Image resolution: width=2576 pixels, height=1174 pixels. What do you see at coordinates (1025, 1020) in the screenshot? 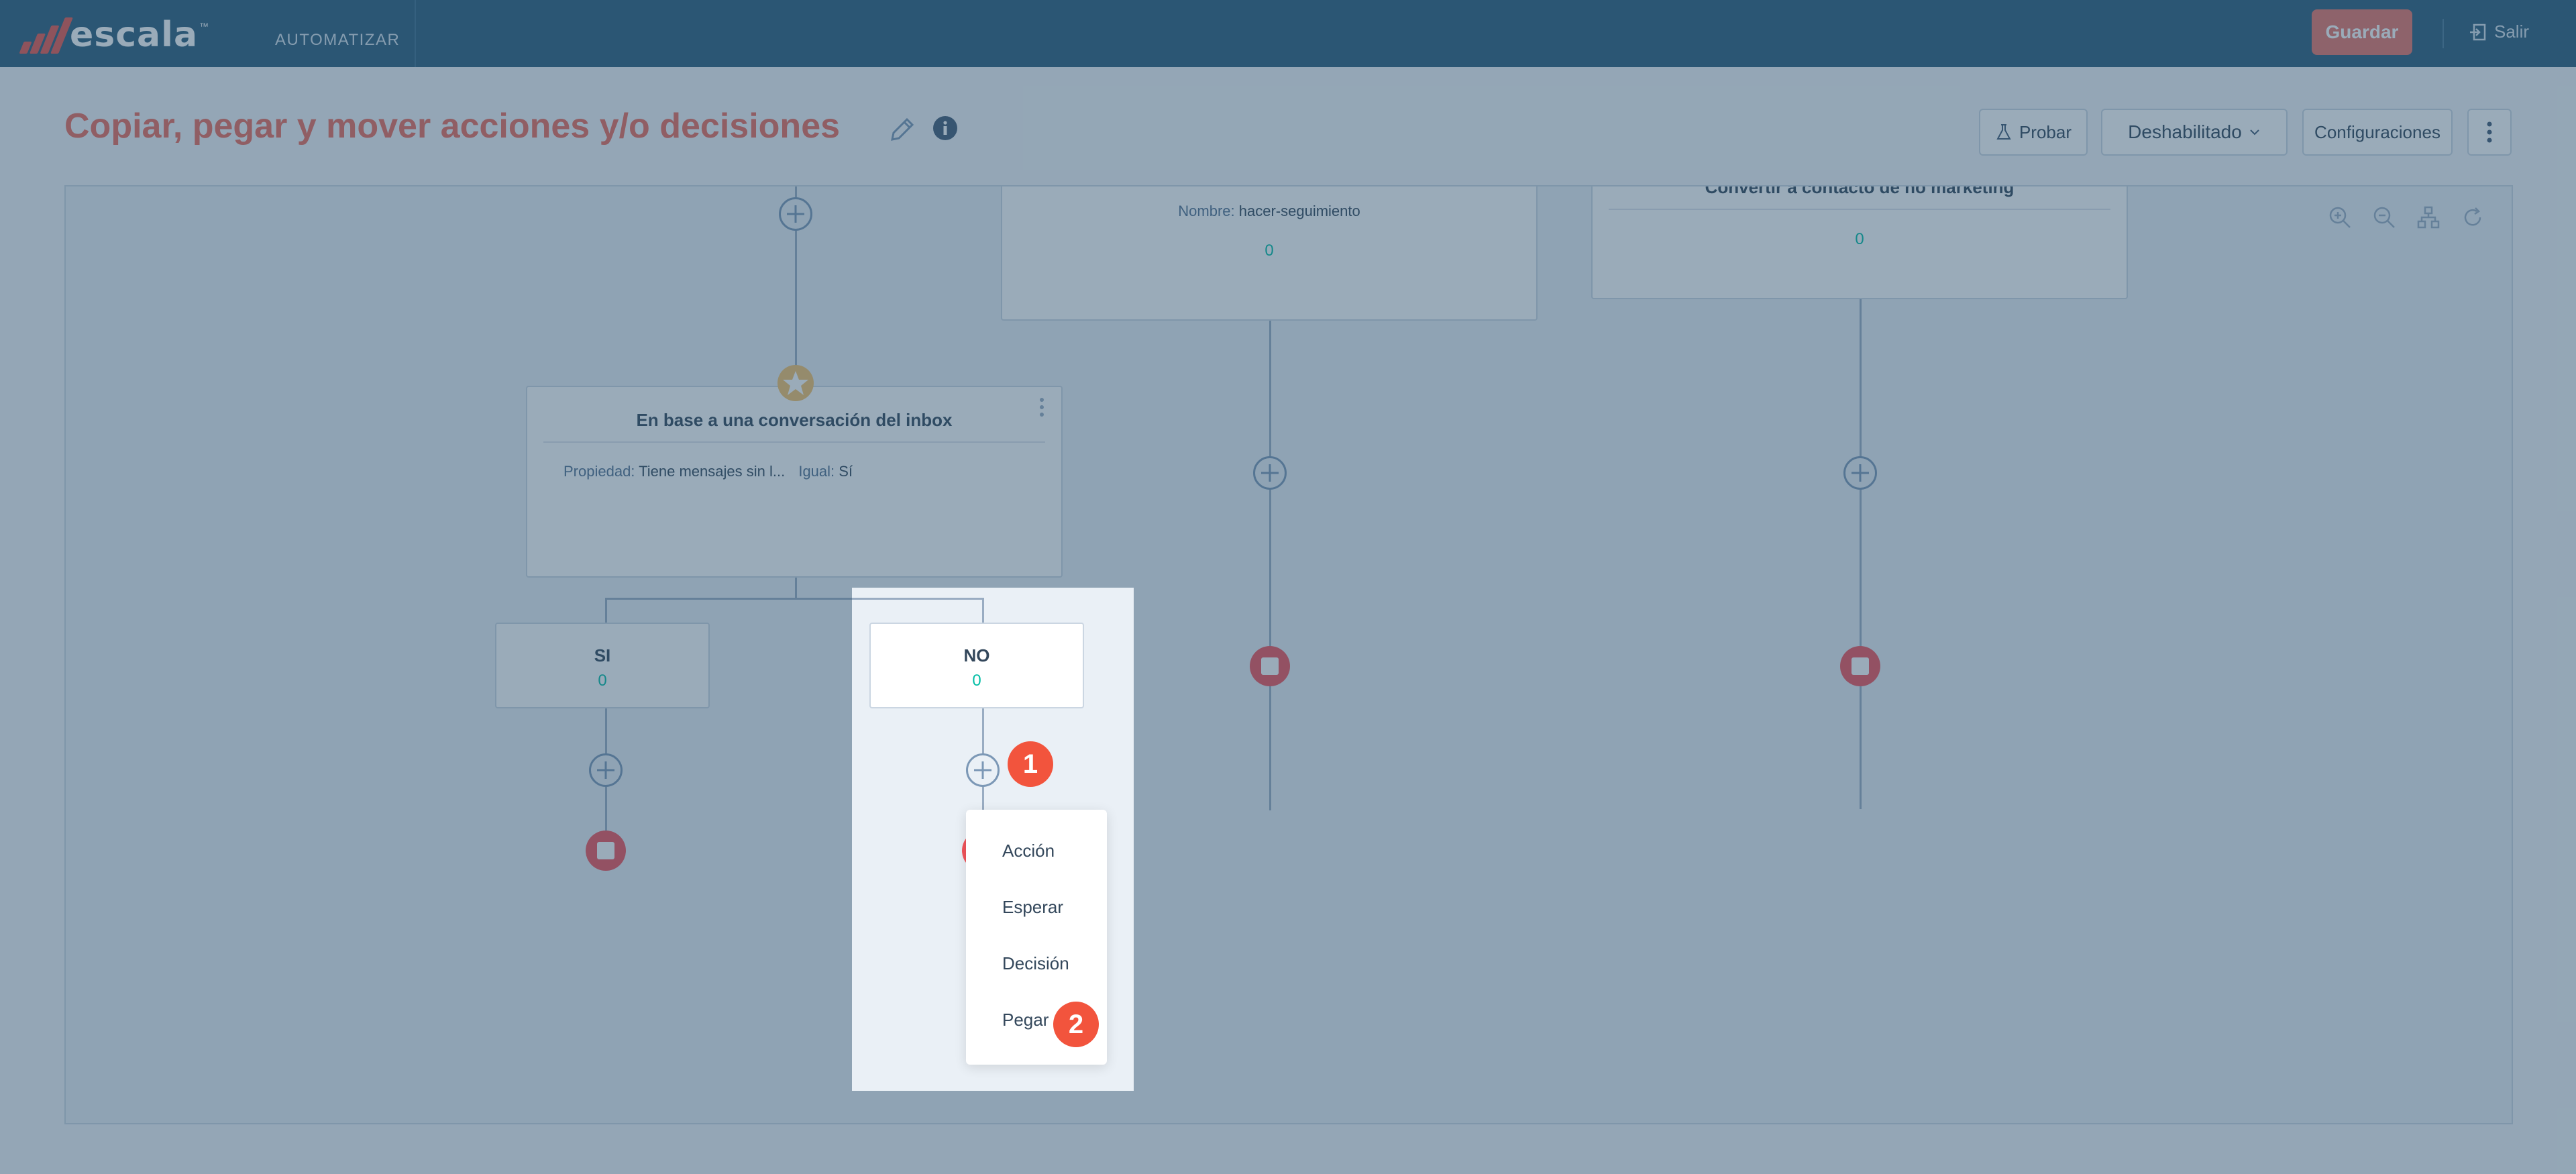
I see `menu-item-pegar: Pegar` at bounding box center [1025, 1020].